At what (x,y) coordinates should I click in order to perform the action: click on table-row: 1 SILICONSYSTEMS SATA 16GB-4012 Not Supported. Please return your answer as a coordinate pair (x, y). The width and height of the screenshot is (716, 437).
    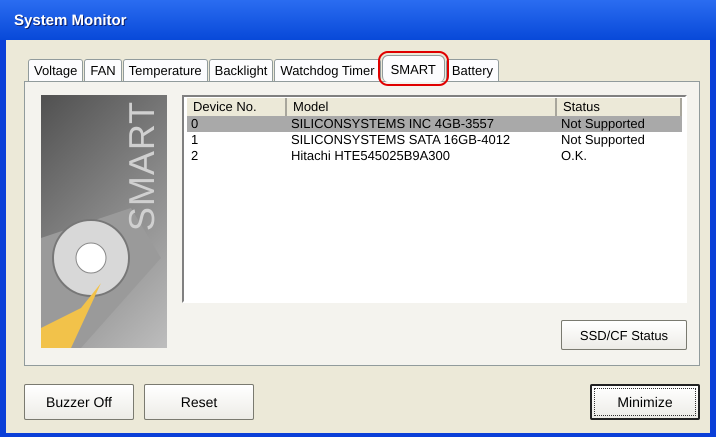
    Looking at the image, I should click on (434, 140).